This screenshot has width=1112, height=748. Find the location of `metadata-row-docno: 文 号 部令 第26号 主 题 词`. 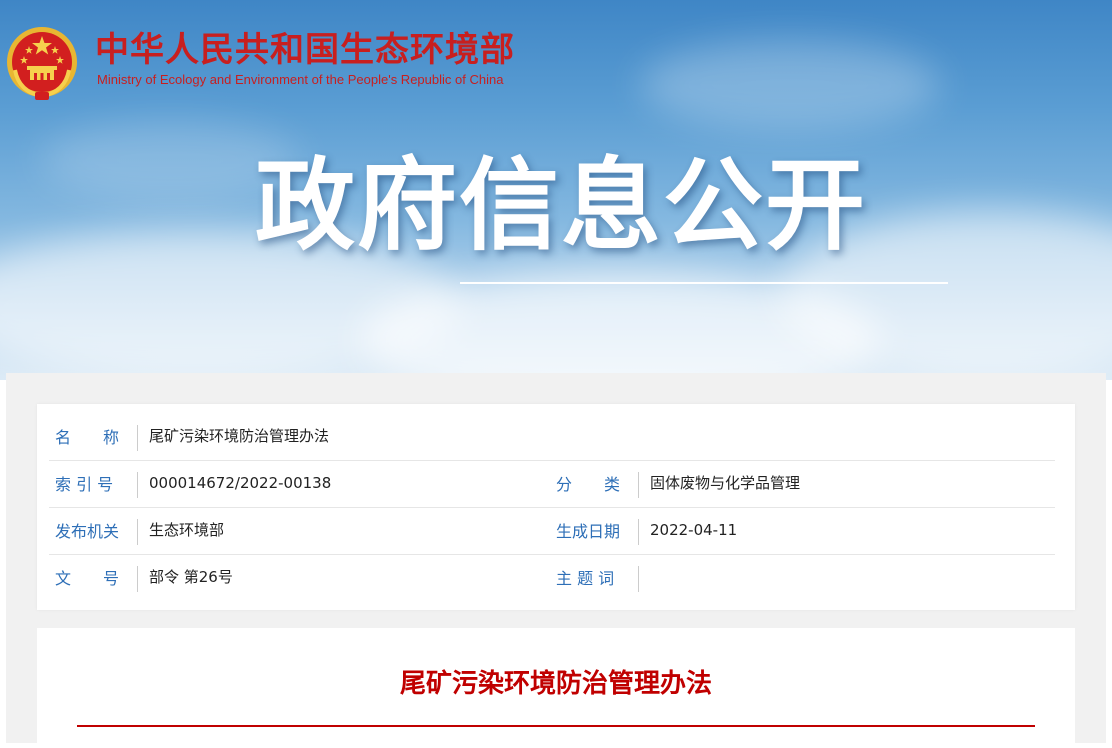

metadata-row-docno: 文 号 部令 第26号 主 题 词 is located at coordinates (556, 578).